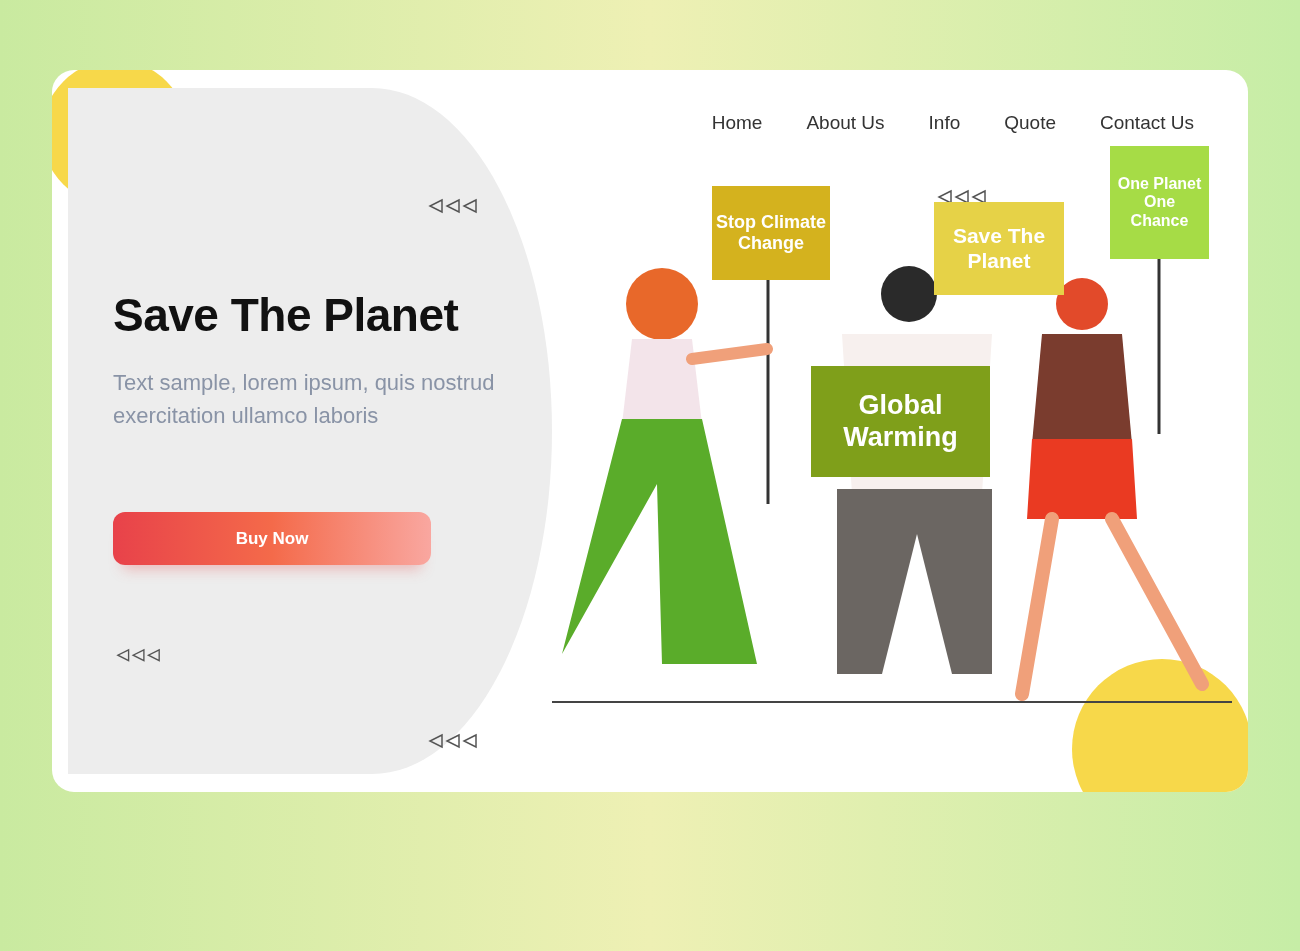  What do you see at coordinates (771, 233) in the screenshot?
I see `protest-sign: Stop Climate Change` at bounding box center [771, 233].